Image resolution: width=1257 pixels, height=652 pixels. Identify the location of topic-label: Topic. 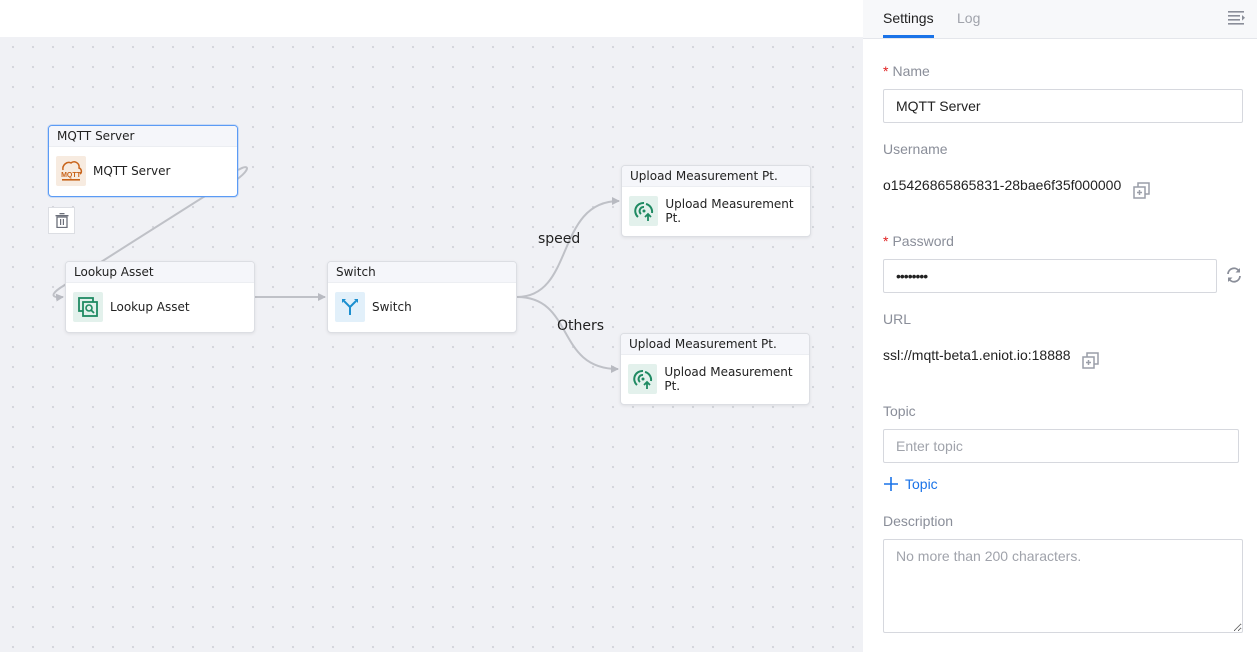
(899, 411).